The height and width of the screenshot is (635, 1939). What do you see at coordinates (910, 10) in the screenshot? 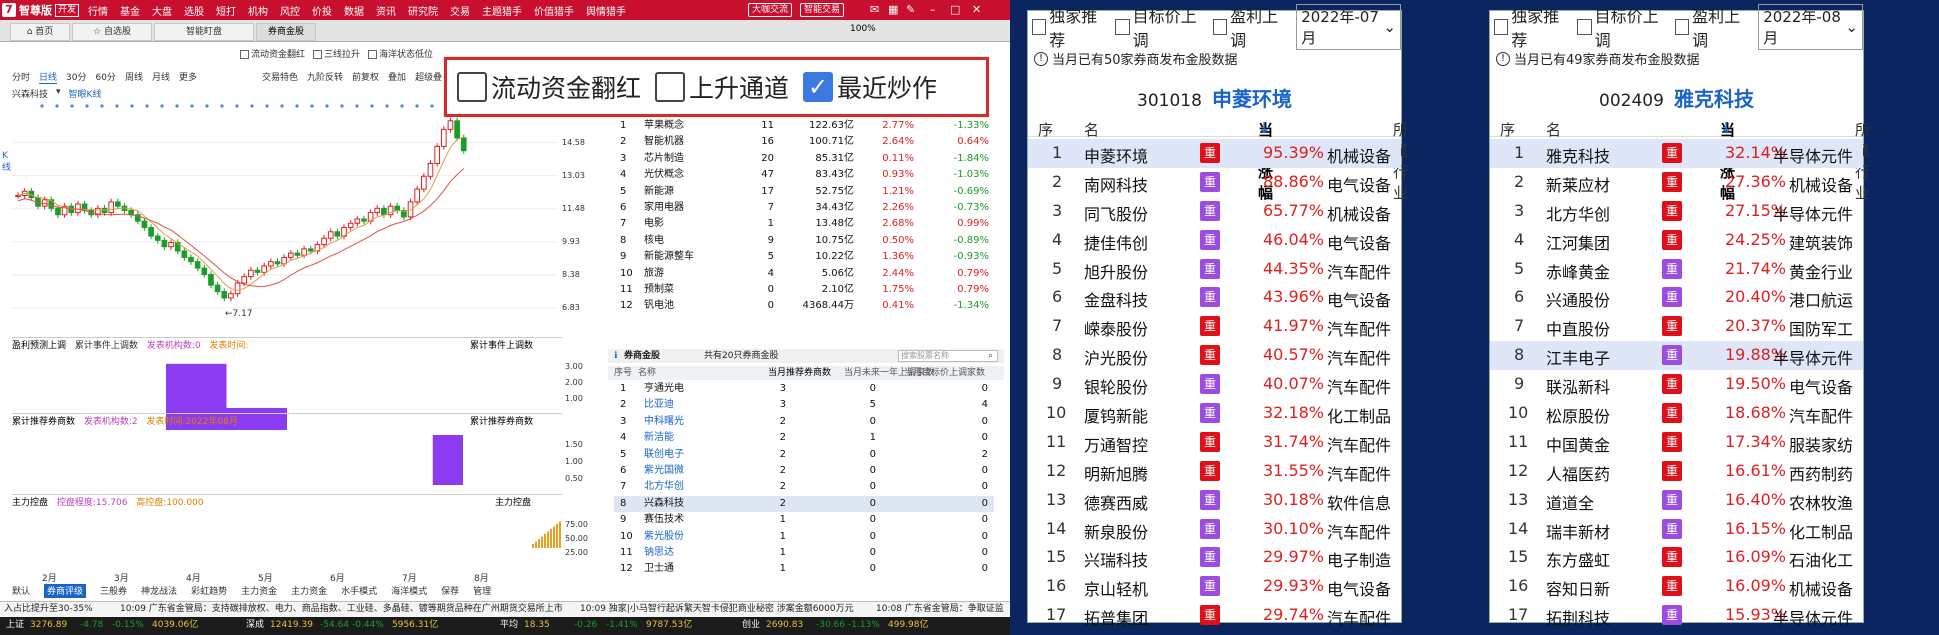
I see `tool-icon: ✎` at bounding box center [910, 10].